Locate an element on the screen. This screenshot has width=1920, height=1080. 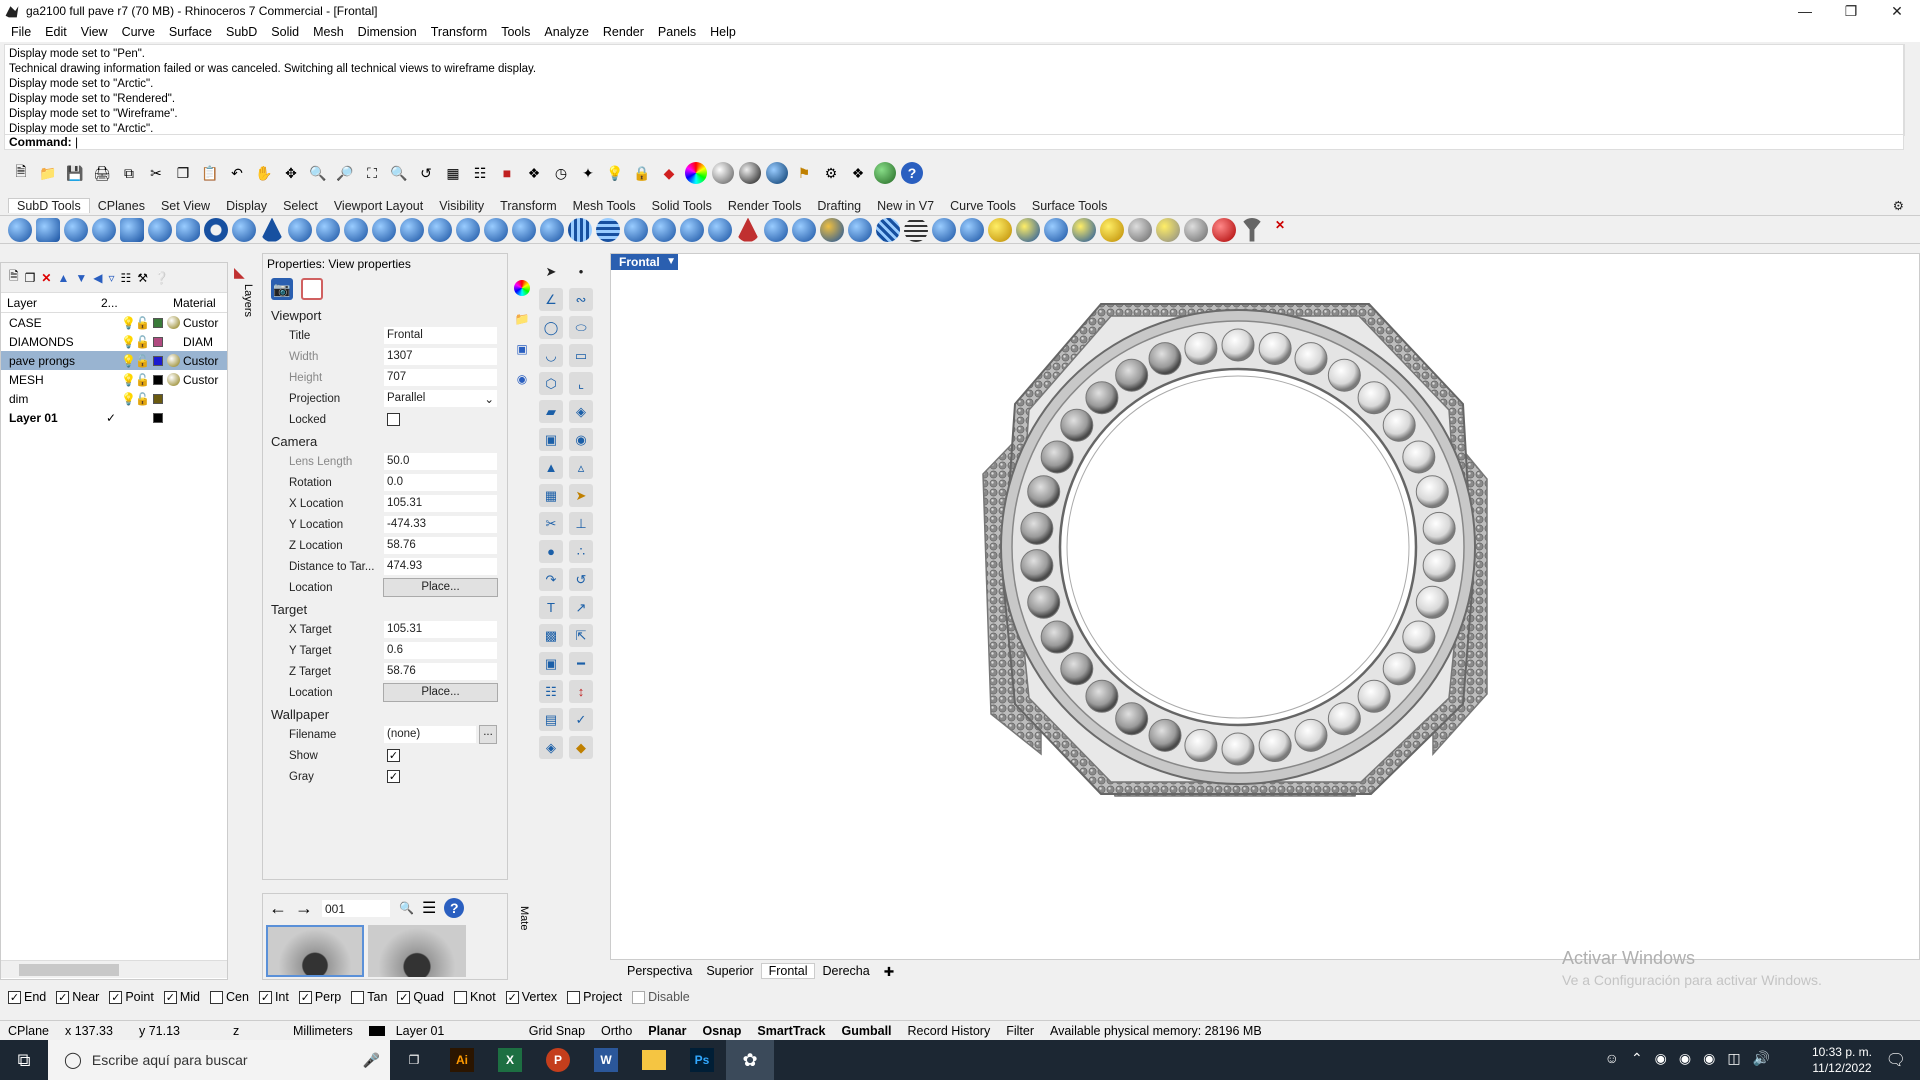
open-icon: 📁 is located at coordinates (48, 173).